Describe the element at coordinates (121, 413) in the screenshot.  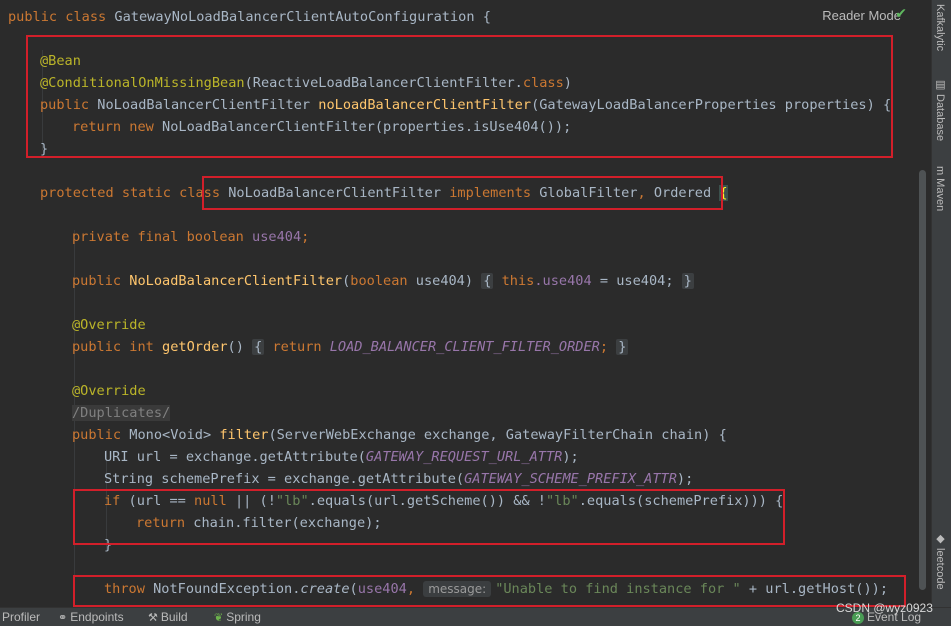
I see `code-line-duplicates-comment: /Duplicates/` at that location.